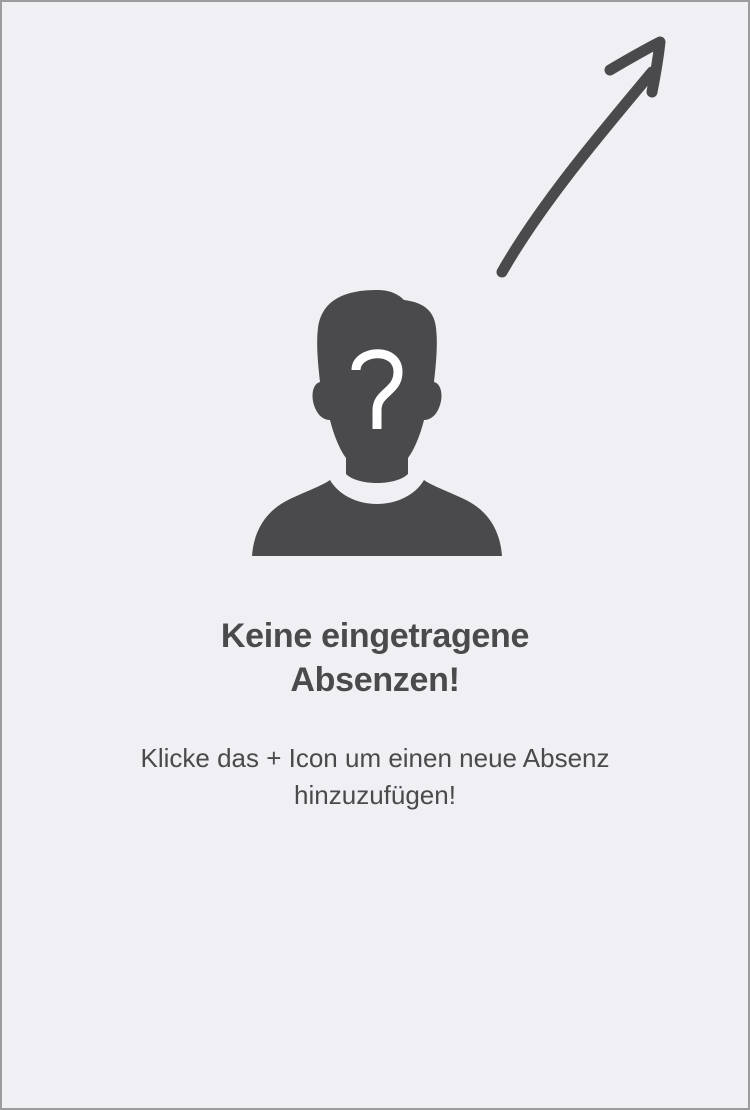 The height and width of the screenshot is (1110, 750). What do you see at coordinates (375, 680) in the screenshot?
I see `empty-state-title-line2: Absenzen!` at bounding box center [375, 680].